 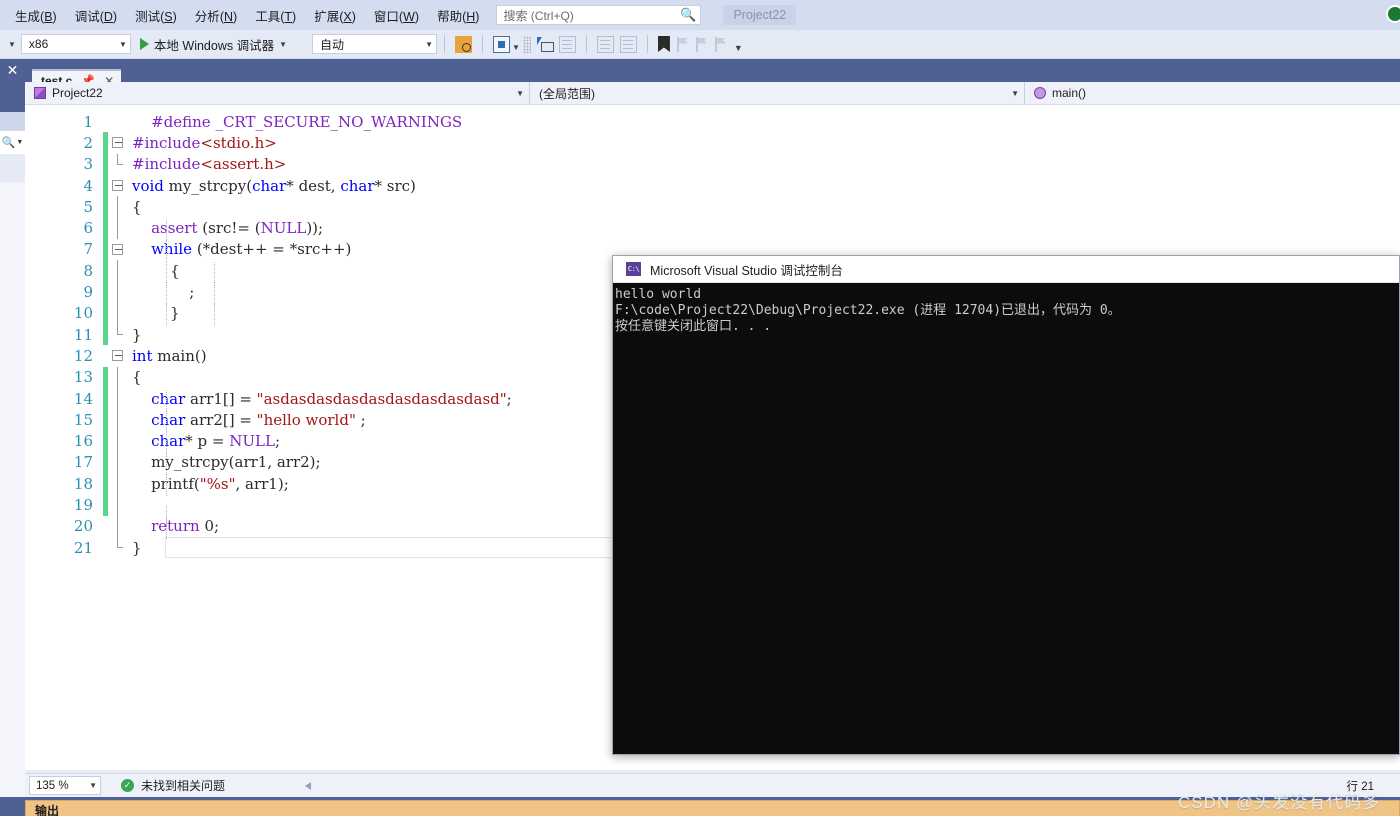 What do you see at coordinates (83, 355) in the screenshot?
I see `line-number: 12` at bounding box center [83, 355].